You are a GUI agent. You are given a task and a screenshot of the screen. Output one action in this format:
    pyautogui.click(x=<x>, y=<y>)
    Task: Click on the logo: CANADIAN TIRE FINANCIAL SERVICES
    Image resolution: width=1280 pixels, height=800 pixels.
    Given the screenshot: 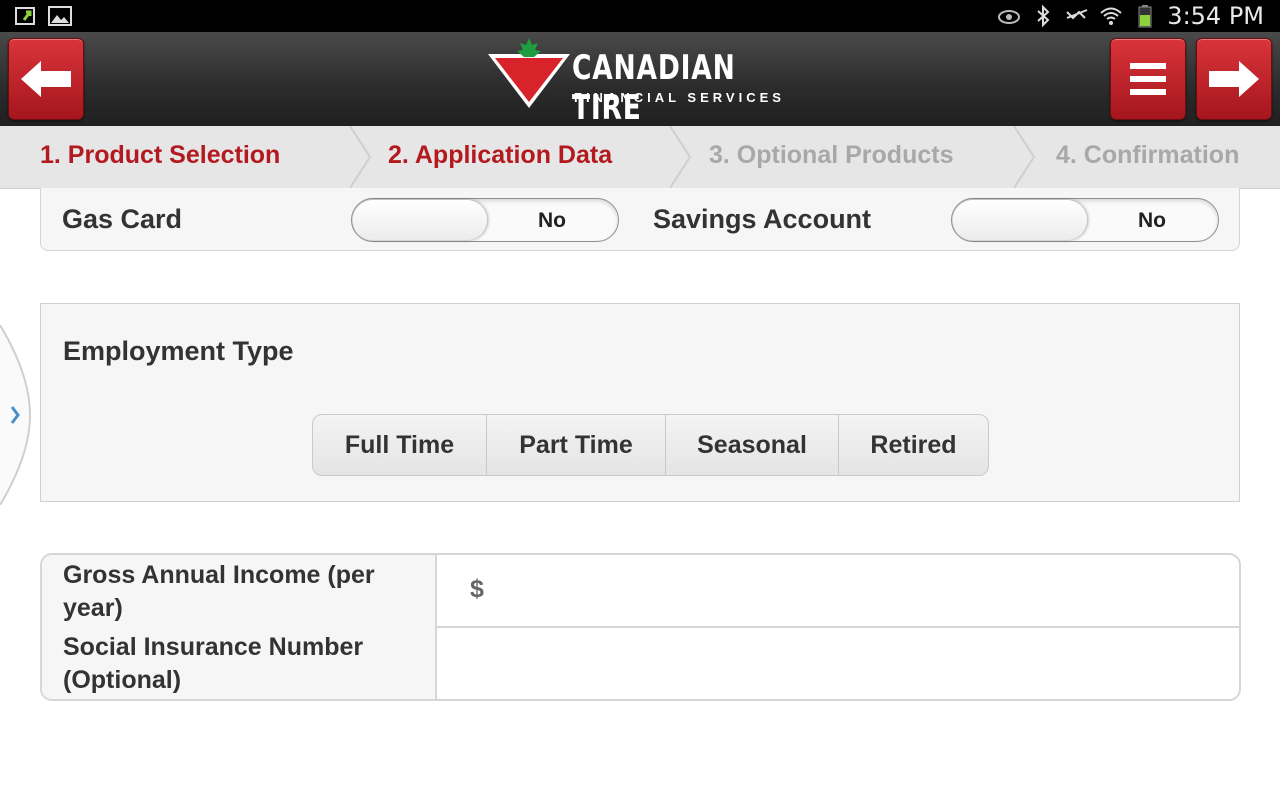 What is the action you would take?
    pyautogui.click(x=646, y=81)
    